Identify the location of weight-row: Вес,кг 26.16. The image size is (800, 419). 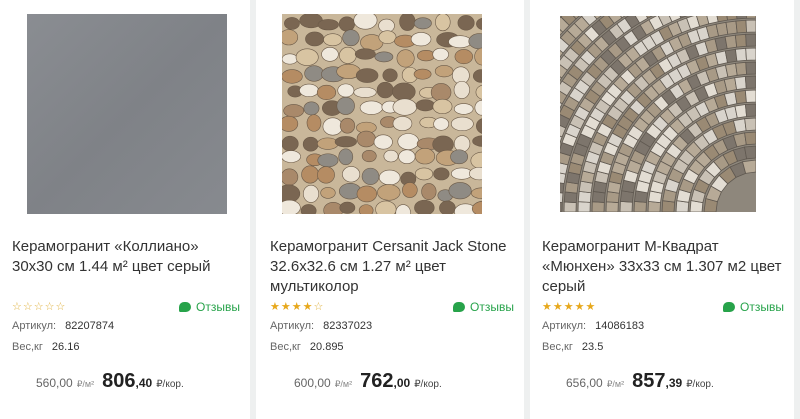
(45, 347).